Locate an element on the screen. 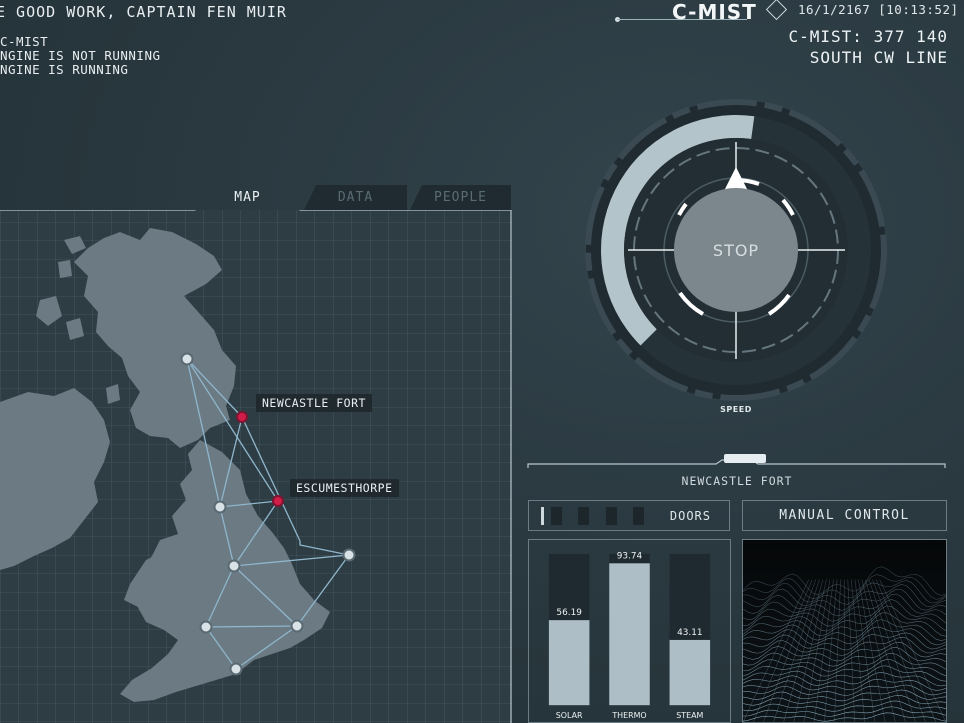  station-bracket is located at coordinates (736, 461).